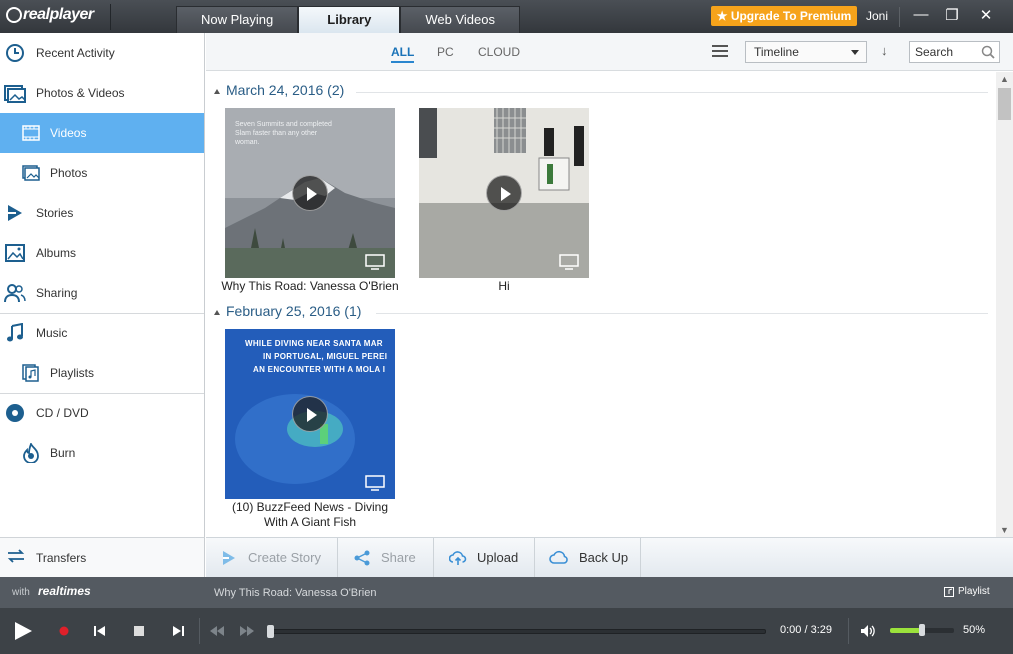 The width and height of the screenshot is (1013, 654). Describe the element at coordinates (31, 173) in the screenshot. I see `photo-icon` at that location.